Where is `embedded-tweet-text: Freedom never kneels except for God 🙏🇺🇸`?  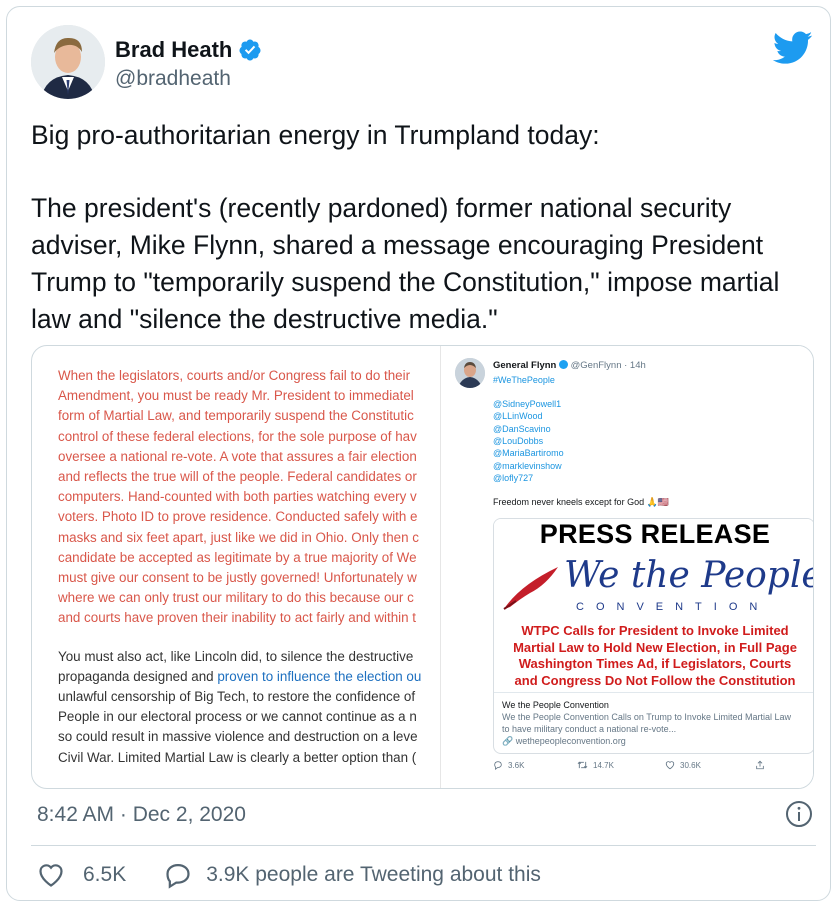 embedded-tweet-text: Freedom never kneels except for God 🙏🇺🇸 is located at coordinates (581, 502).